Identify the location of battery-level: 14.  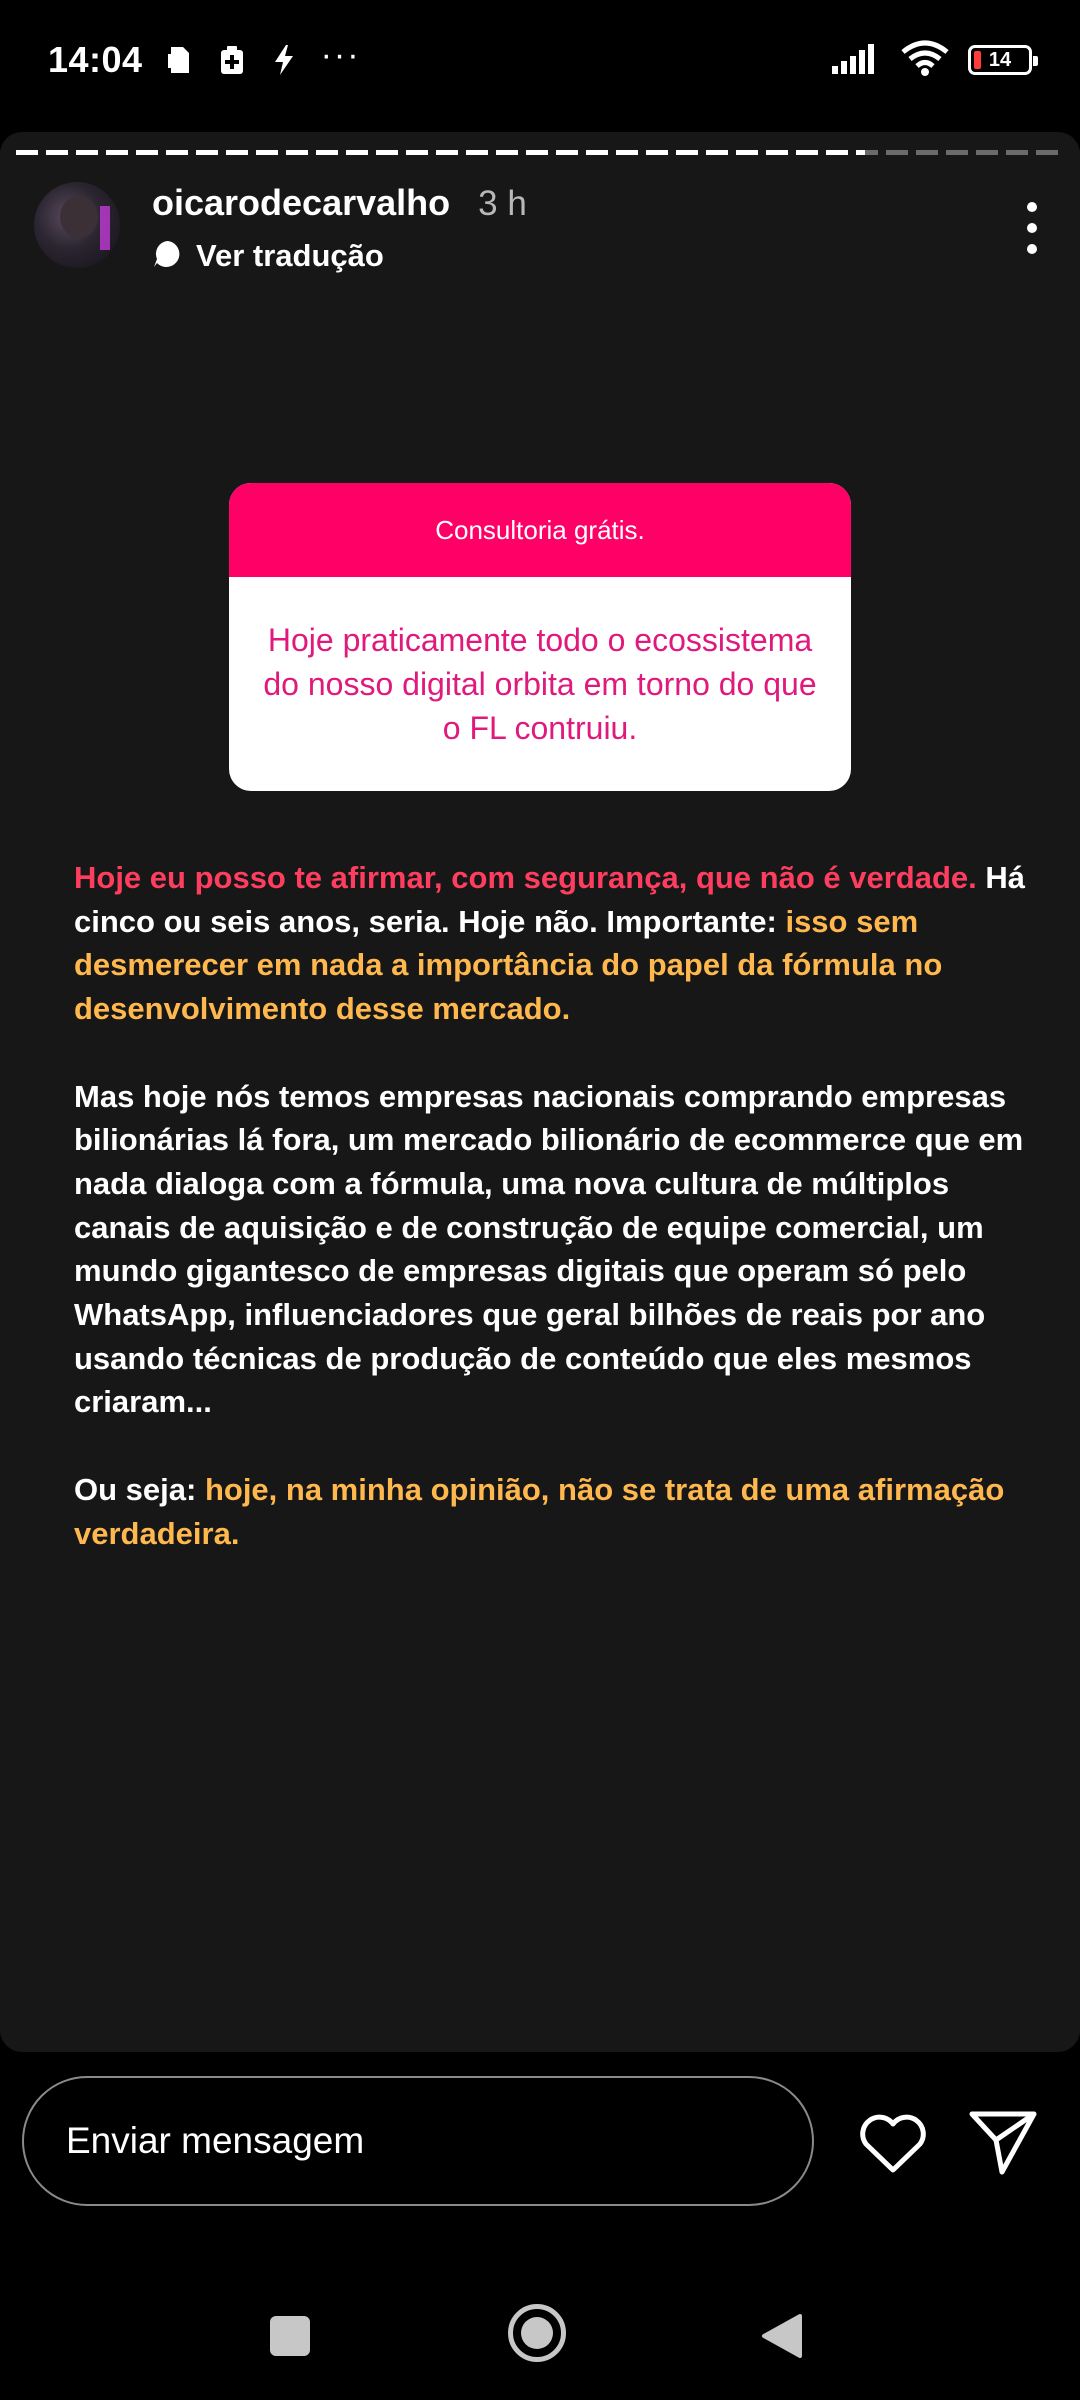
(1000, 59).